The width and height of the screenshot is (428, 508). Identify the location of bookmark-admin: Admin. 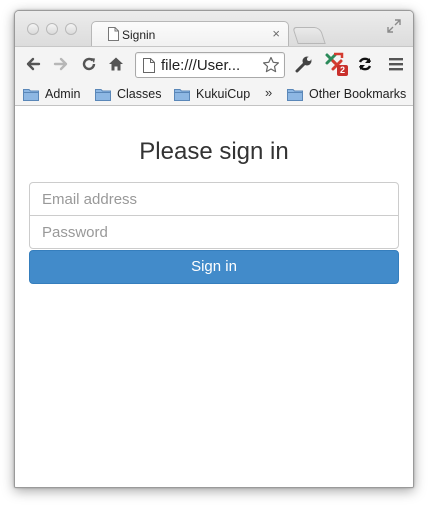
(51, 94).